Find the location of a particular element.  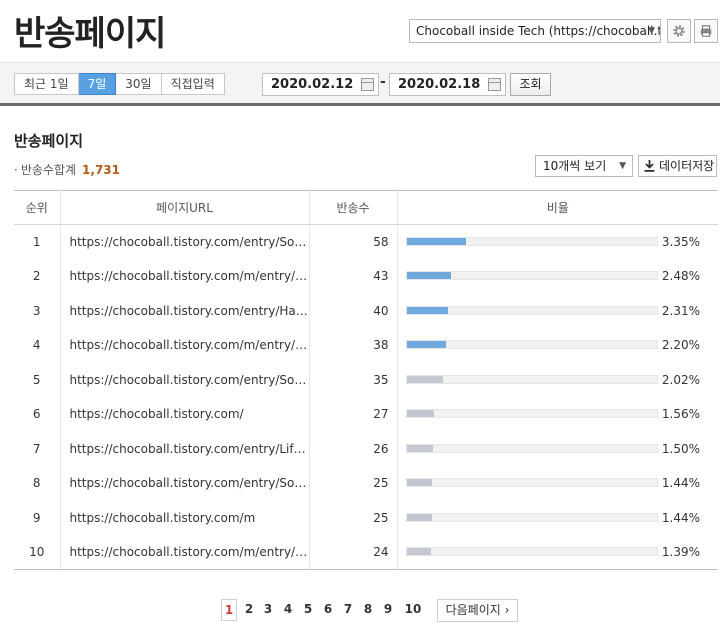

url-link: https://chocoball.tistory.com/m is located at coordinates (189, 518).